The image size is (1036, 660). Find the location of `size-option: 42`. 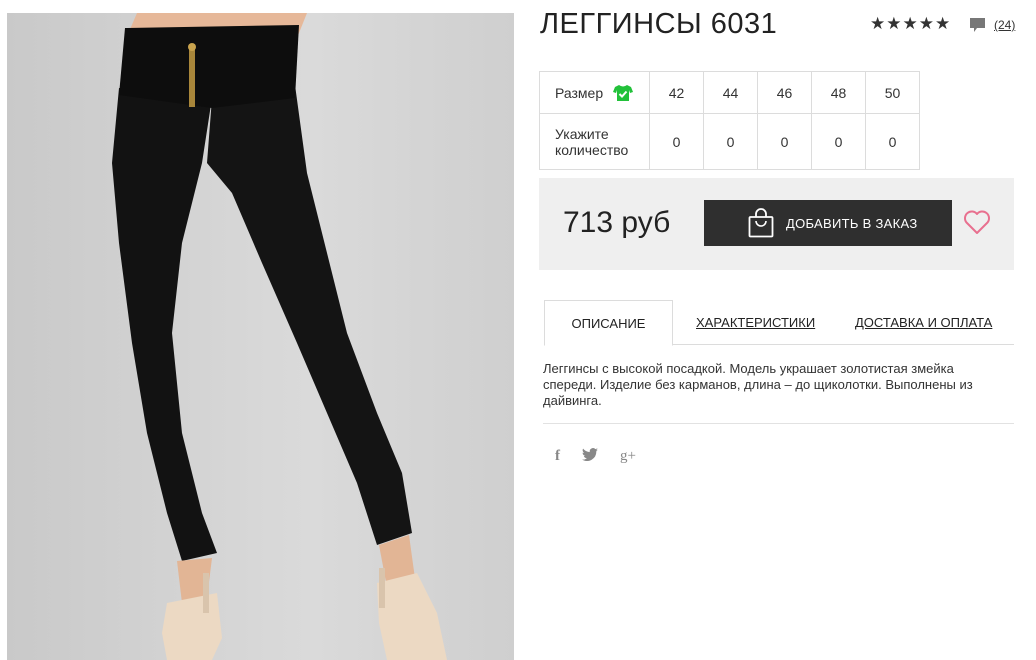

size-option: 42 is located at coordinates (676, 92).